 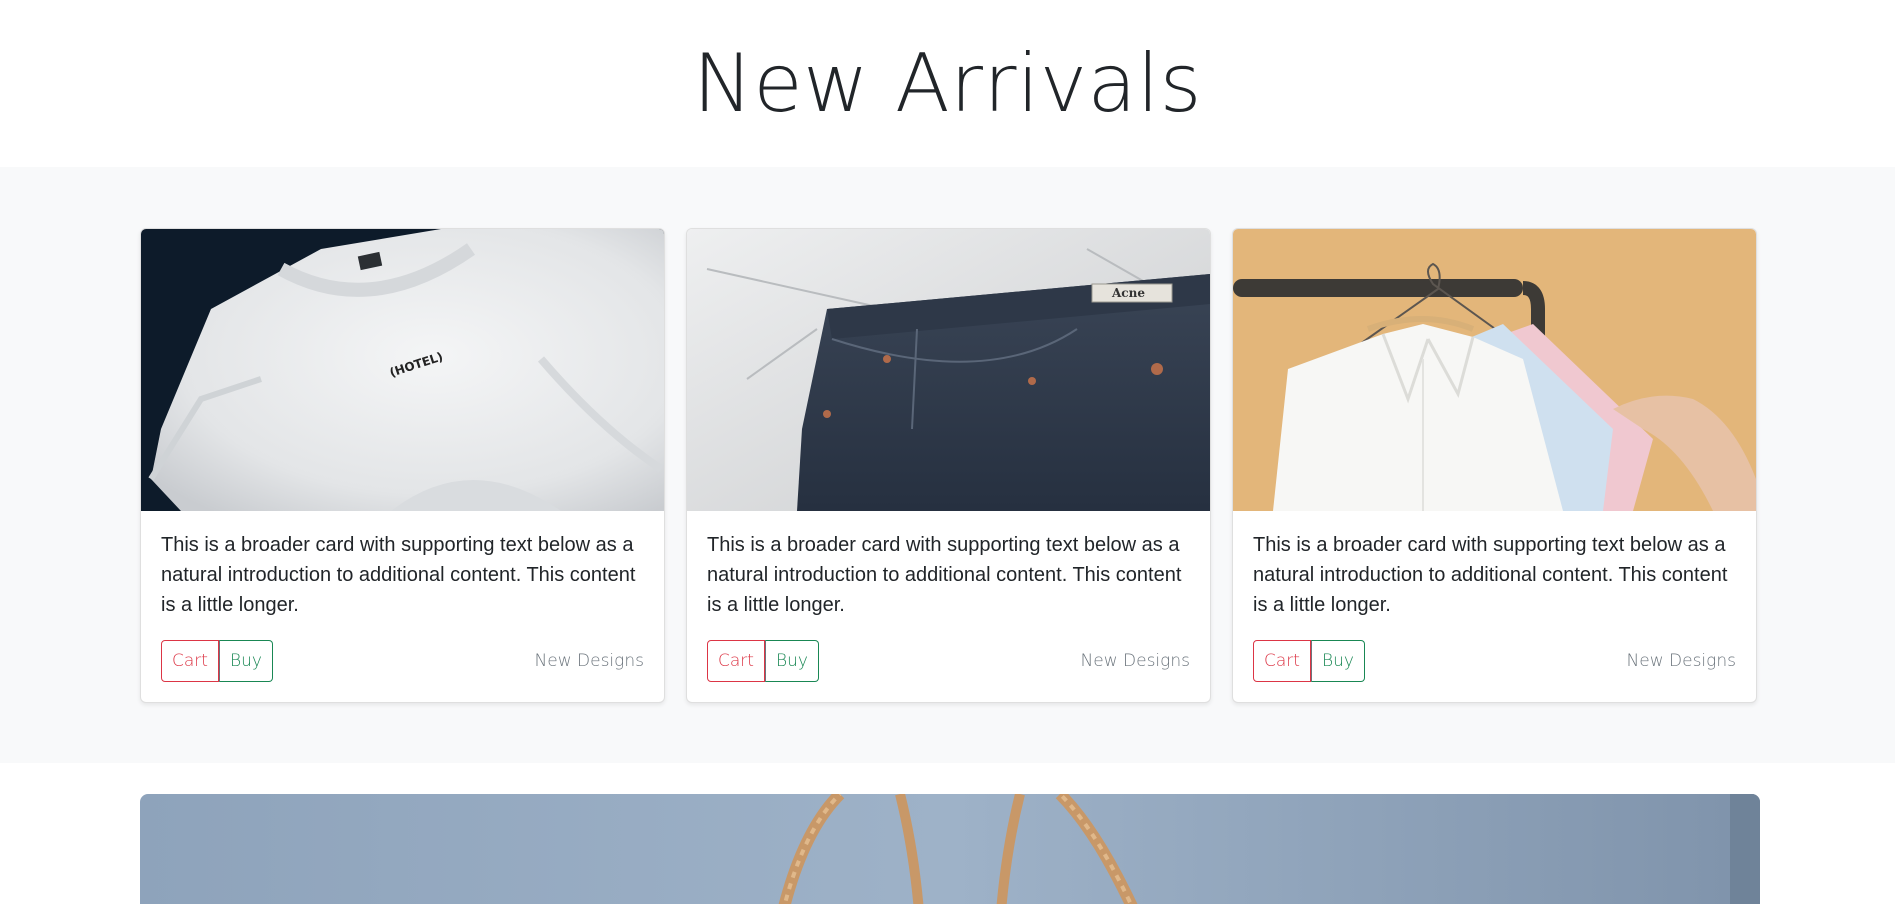 I want to click on jeans-brand-label: Acne, so click(x=1128, y=293).